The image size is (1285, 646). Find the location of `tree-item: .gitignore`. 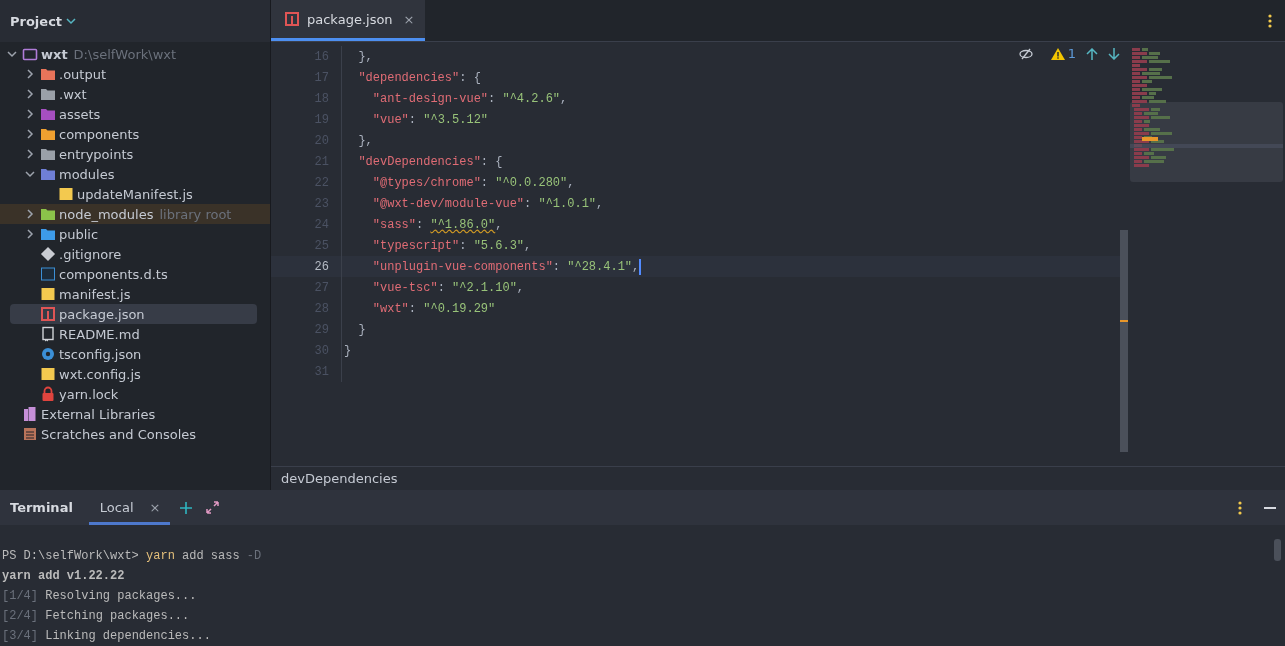

tree-item: .gitignore is located at coordinates (135, 254).